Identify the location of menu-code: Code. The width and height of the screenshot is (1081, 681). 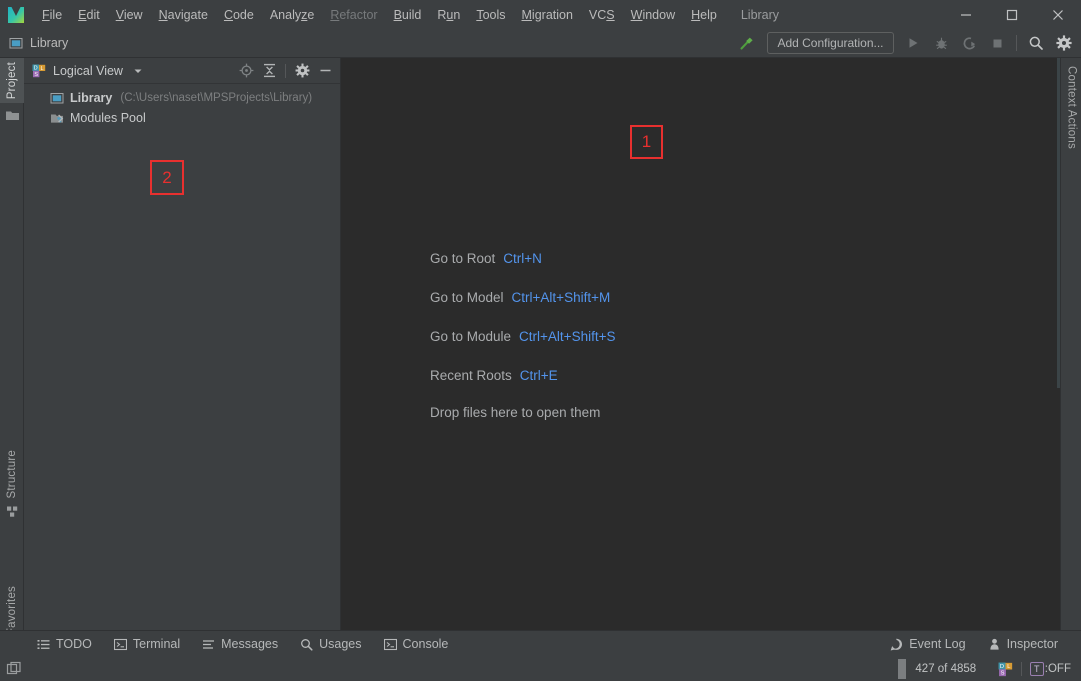
(239, 15).